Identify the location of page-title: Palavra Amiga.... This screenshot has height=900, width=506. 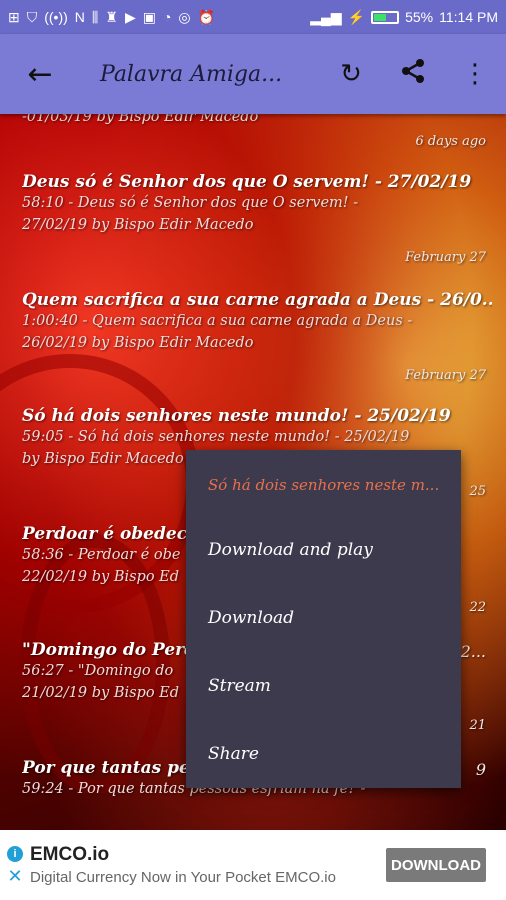
(191, 74).